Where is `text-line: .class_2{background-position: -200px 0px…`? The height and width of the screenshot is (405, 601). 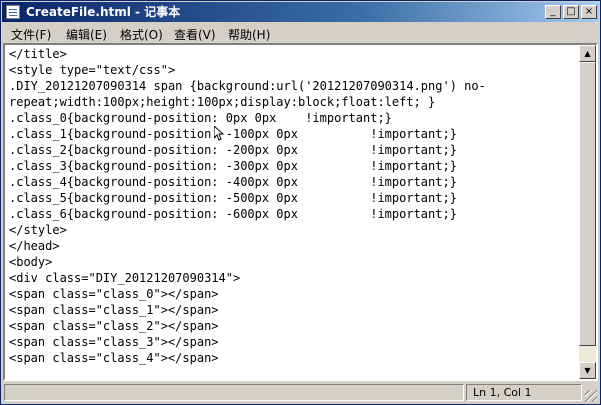 text-line: .class_2{background-position: -200px 0px… is located at coordinates (233, 150).